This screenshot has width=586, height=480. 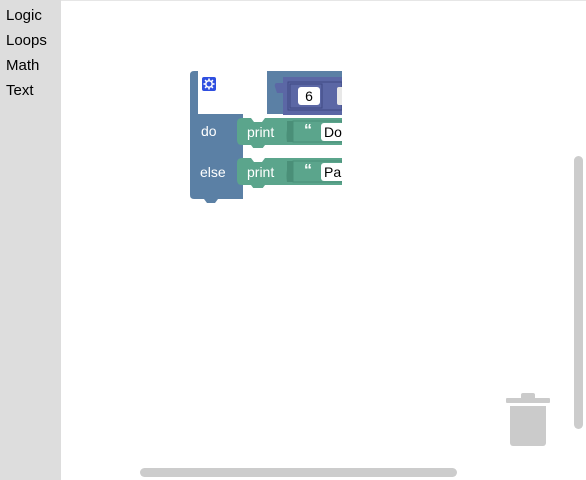 What do you see at coordinates (331, 172) in the screenshot?
I see `print-else-text: Pa` at bounding box center [331, 172].